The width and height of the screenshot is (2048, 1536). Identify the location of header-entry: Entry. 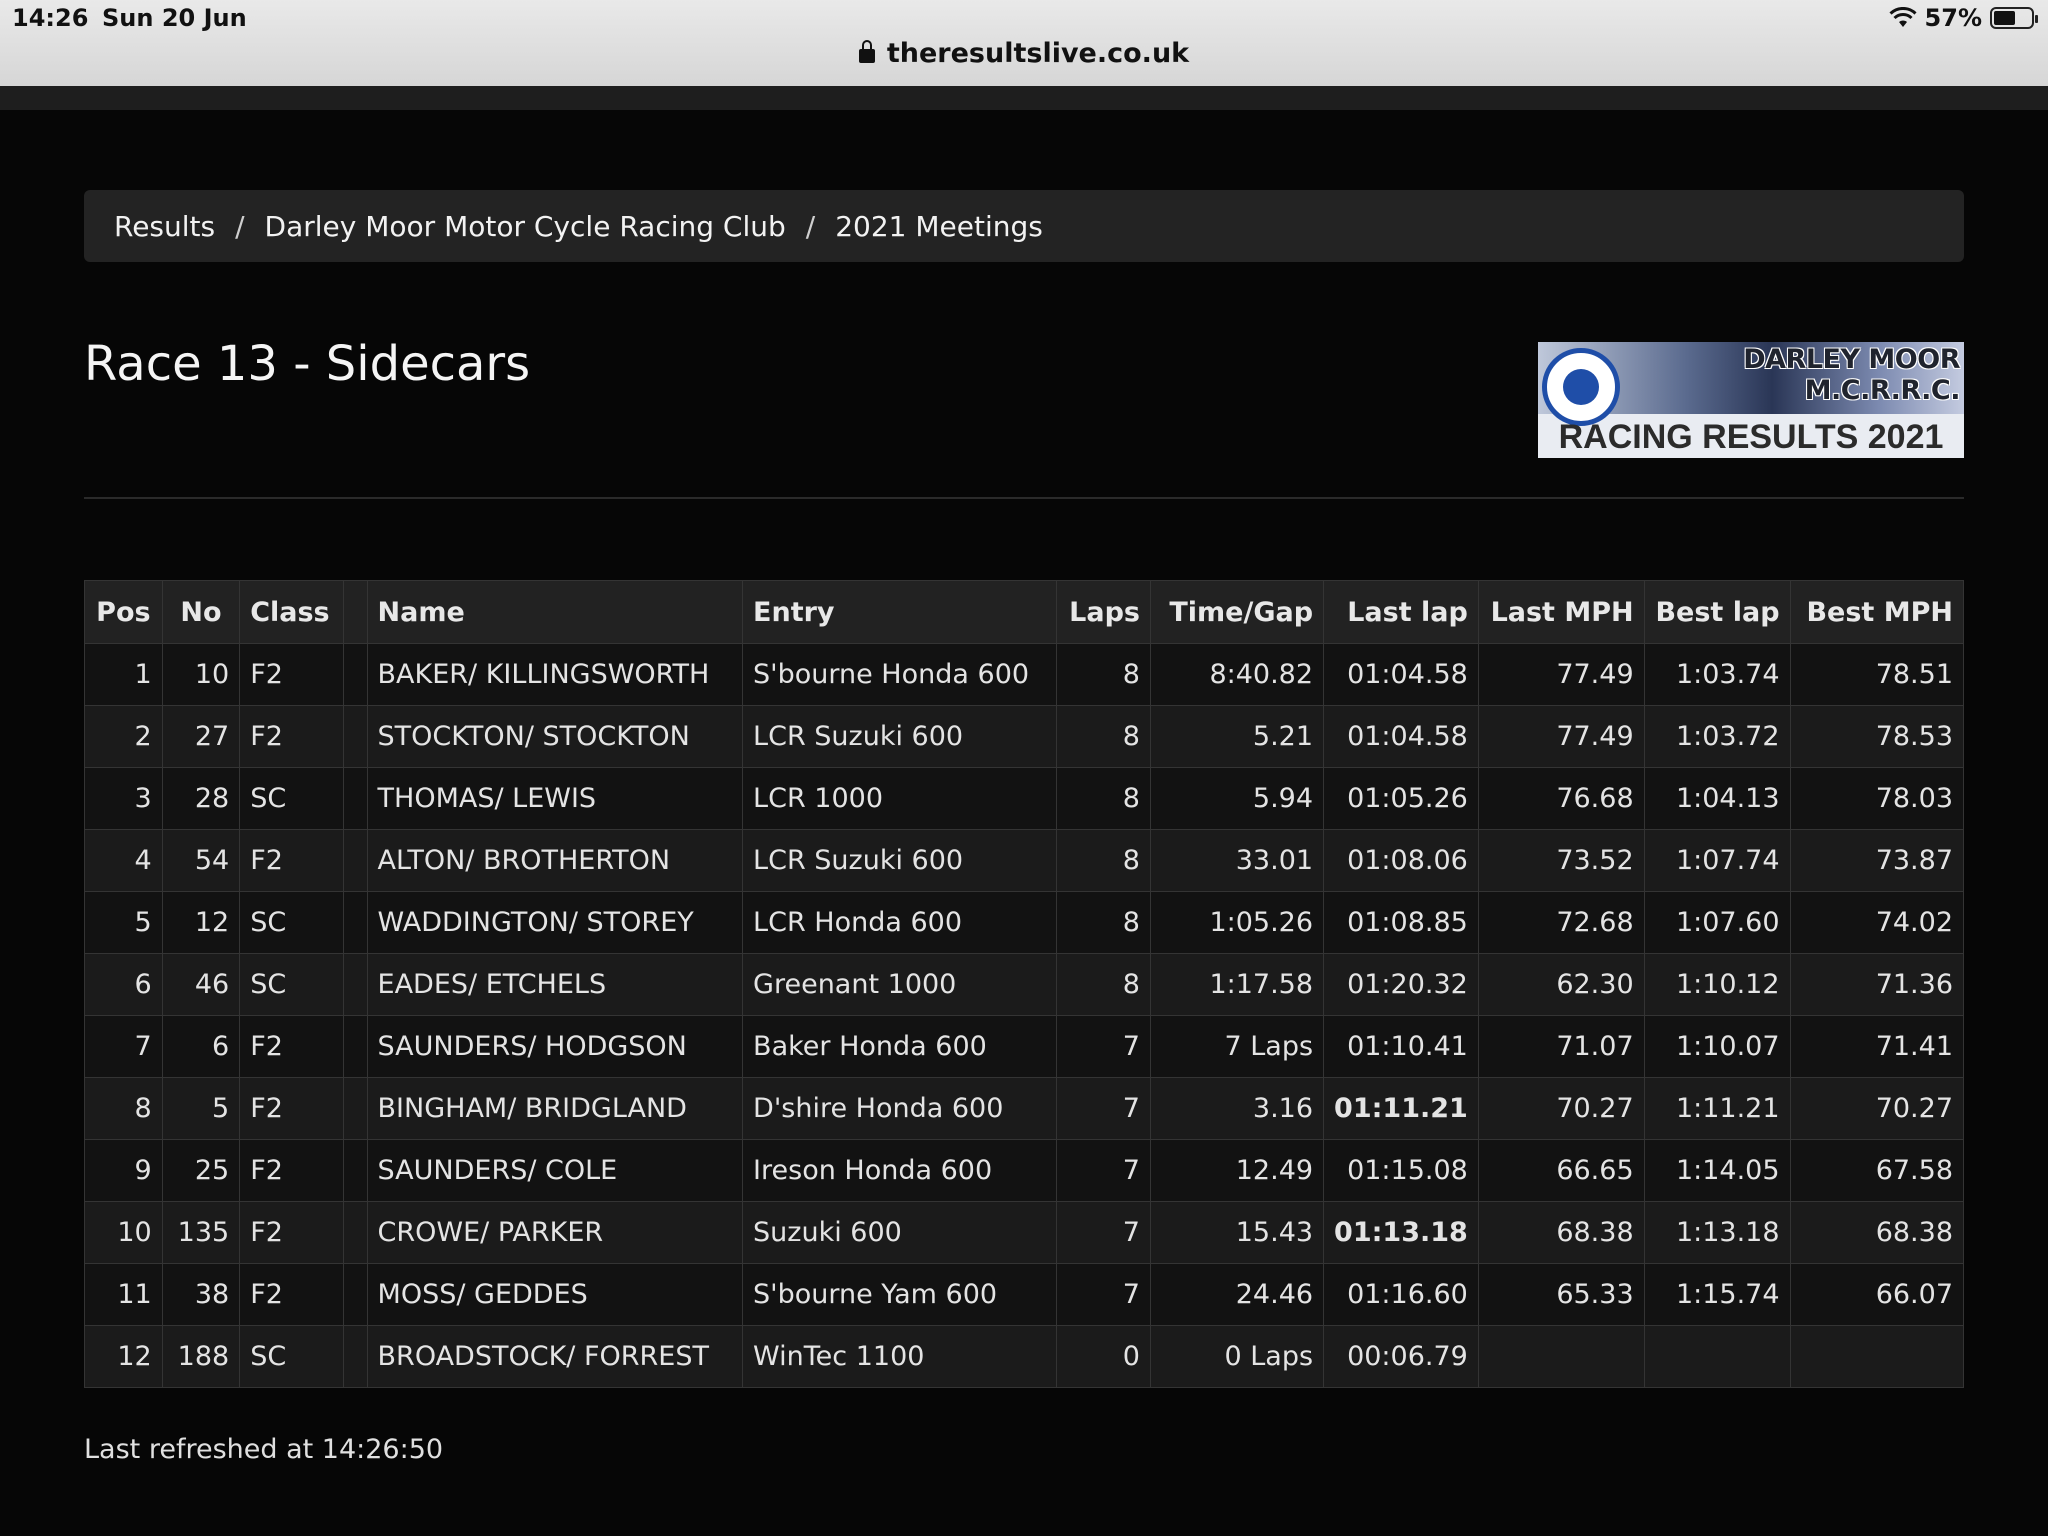
(900, 612).